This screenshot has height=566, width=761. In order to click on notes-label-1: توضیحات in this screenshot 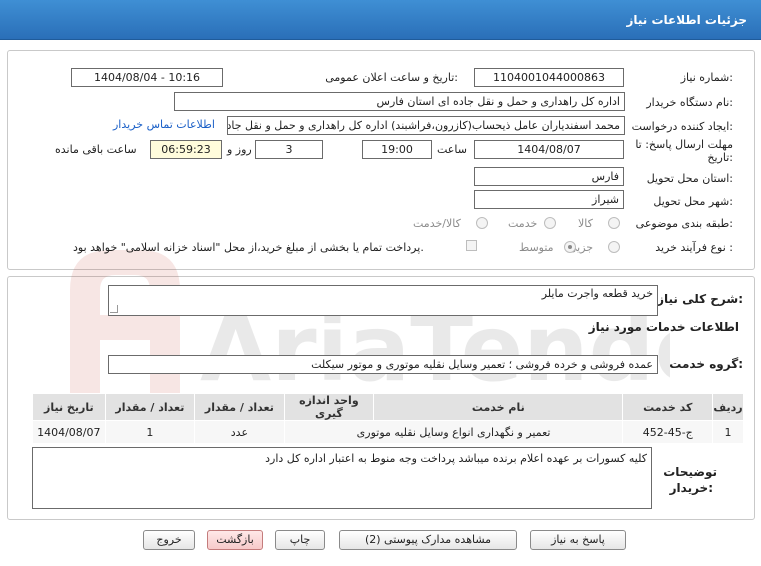, I will do `click(690, 472)`.